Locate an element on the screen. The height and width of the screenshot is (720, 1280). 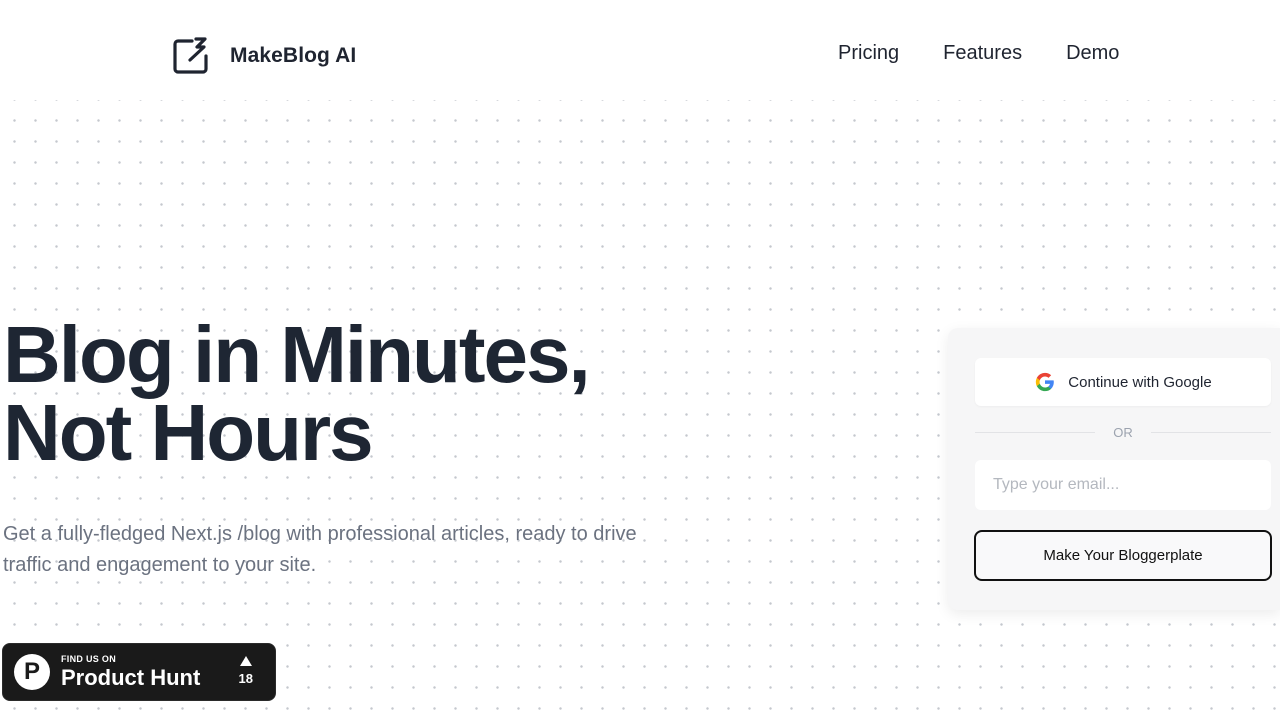
or-divider: OR is located at coordinates (1123, 432).